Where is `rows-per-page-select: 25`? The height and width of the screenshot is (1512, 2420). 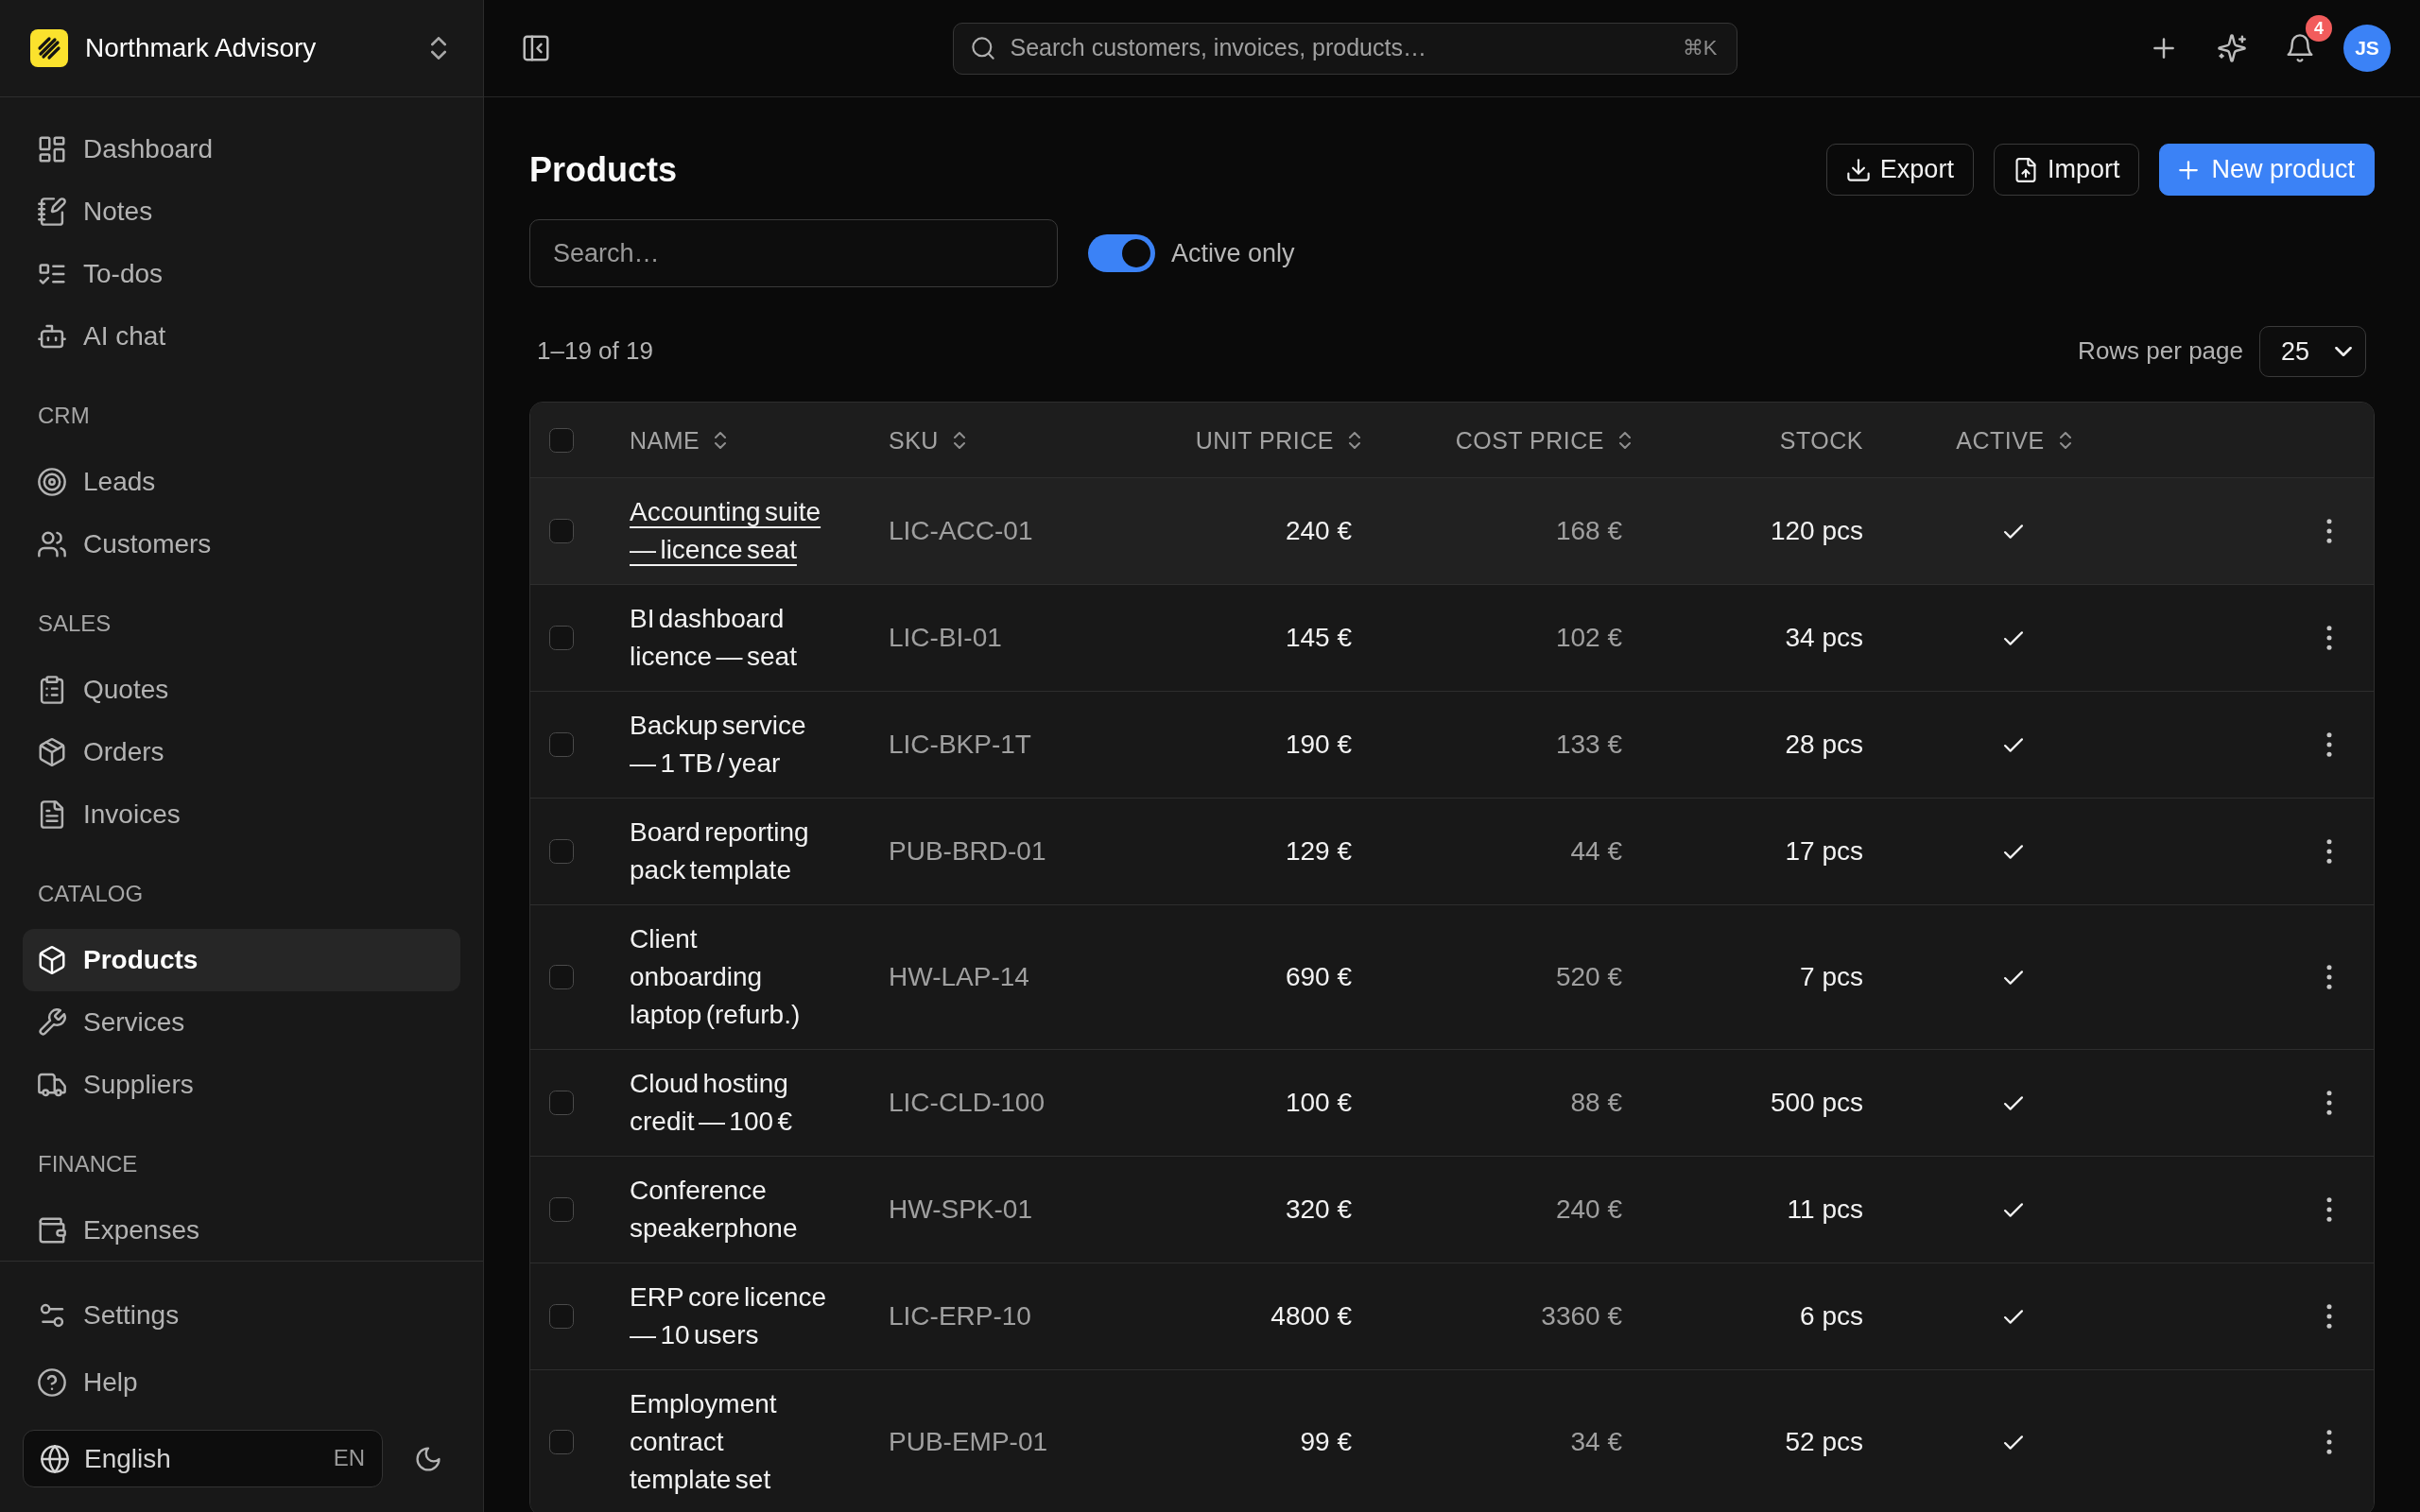 rows-per-page-select: 25 is located at coordinates (2312, 351).